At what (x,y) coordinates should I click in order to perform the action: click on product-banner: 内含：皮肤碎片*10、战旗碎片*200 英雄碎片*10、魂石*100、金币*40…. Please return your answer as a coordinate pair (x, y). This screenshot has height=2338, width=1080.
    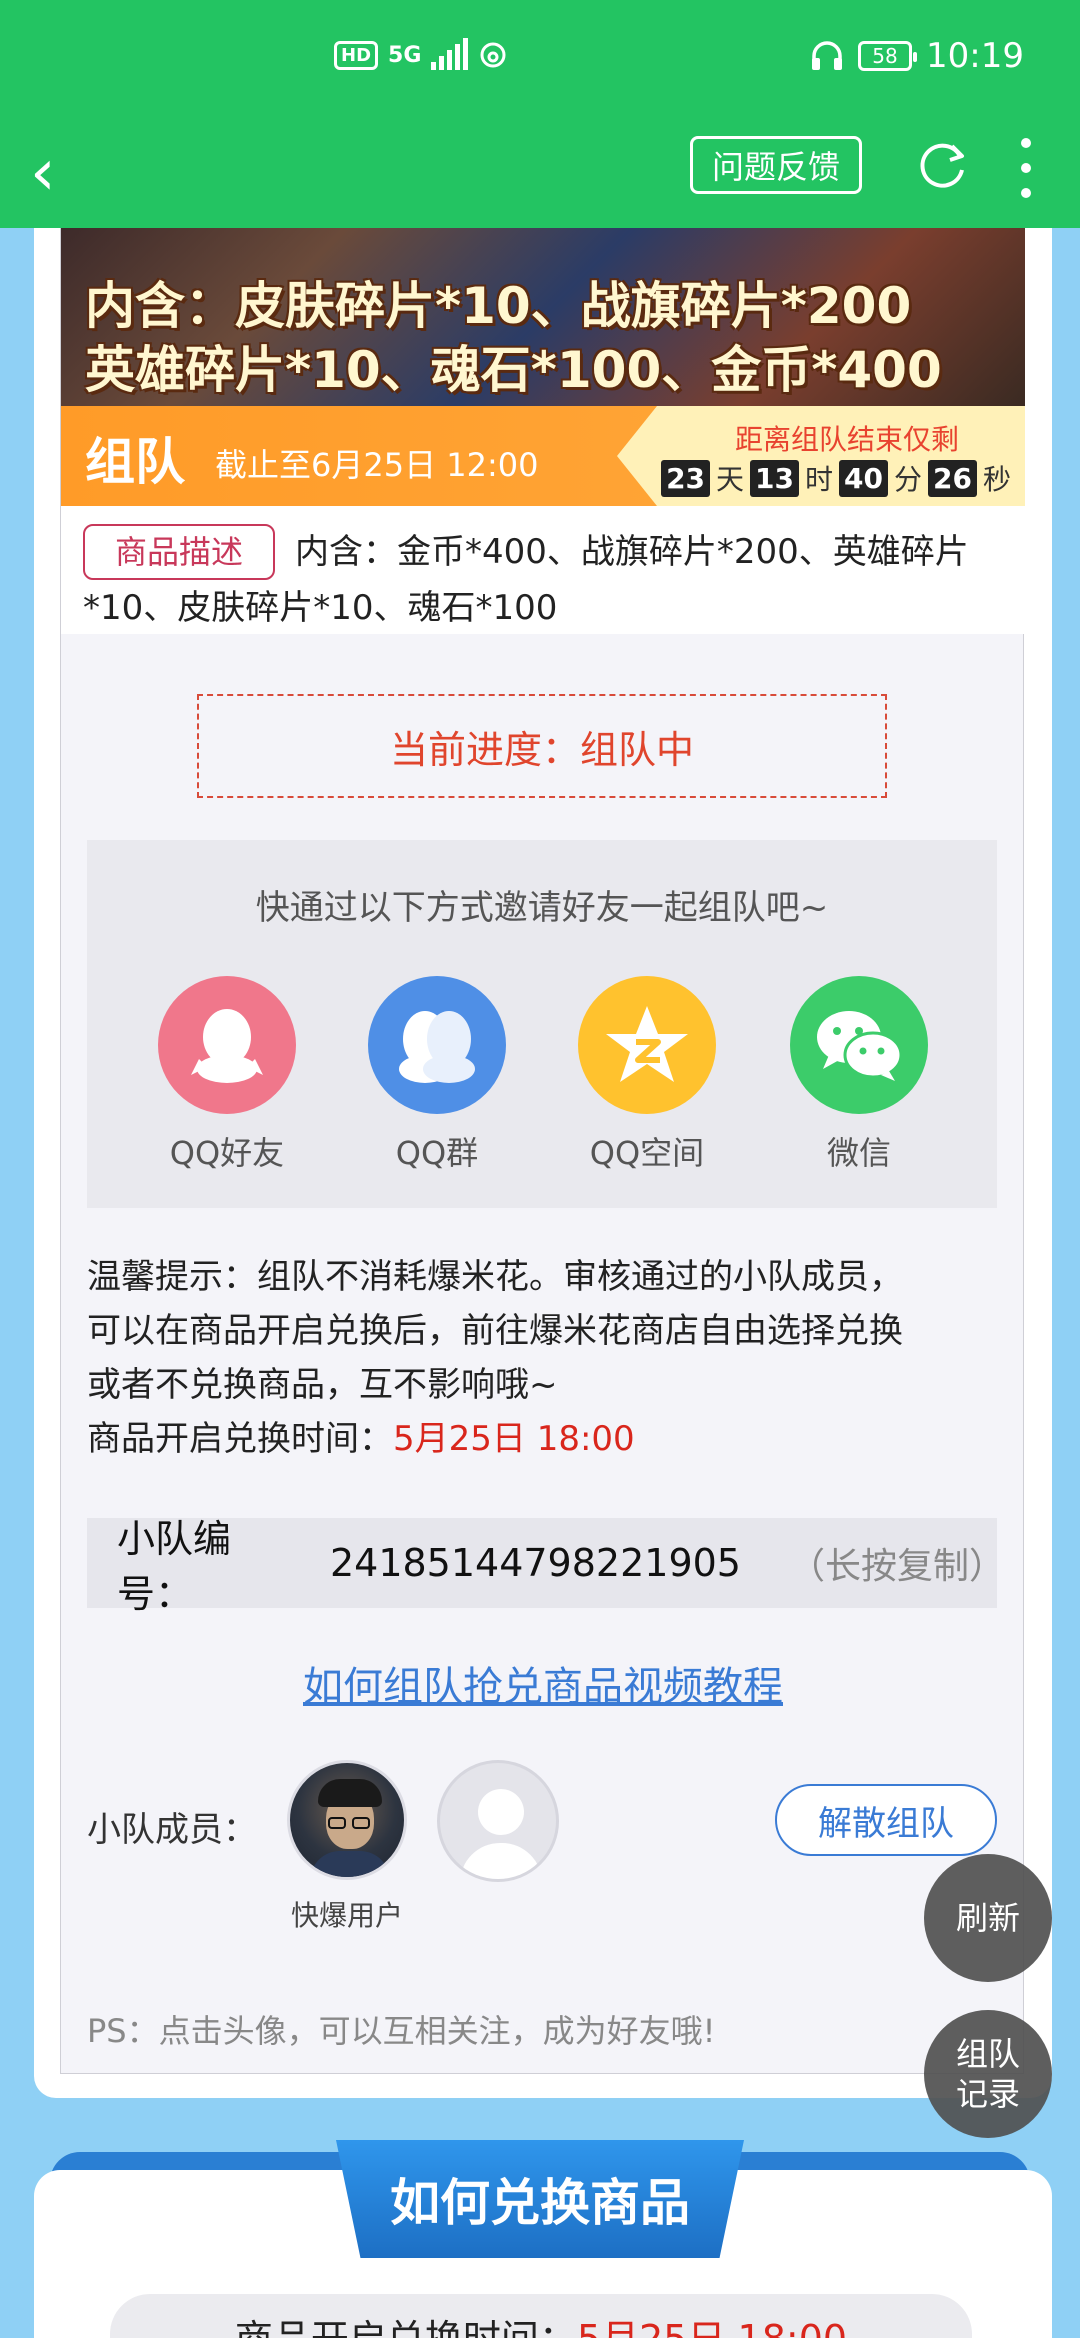
    Looking at the image, I should click on (543, 317).